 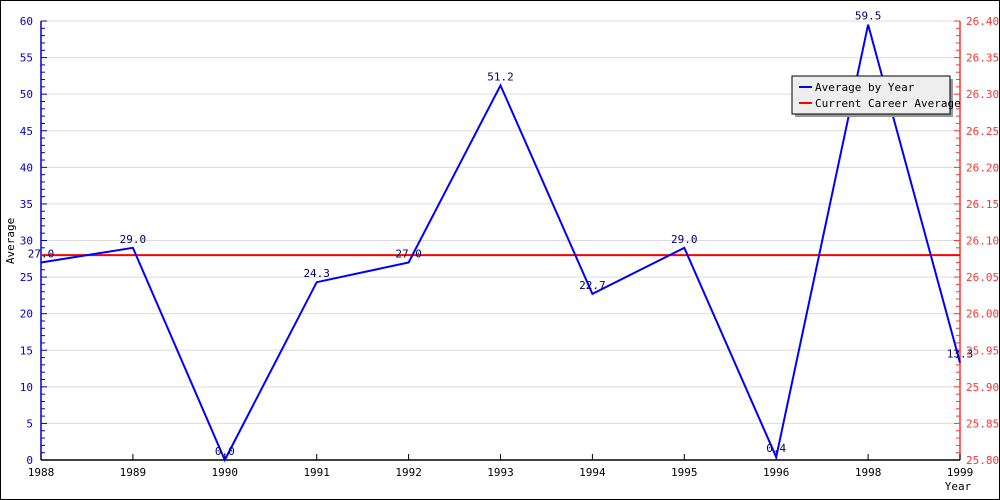 What do you see at coordinates (982, 387) in the screenshot?
I see `y2-tick-label: 25.90` at bounding box center [982, 387].